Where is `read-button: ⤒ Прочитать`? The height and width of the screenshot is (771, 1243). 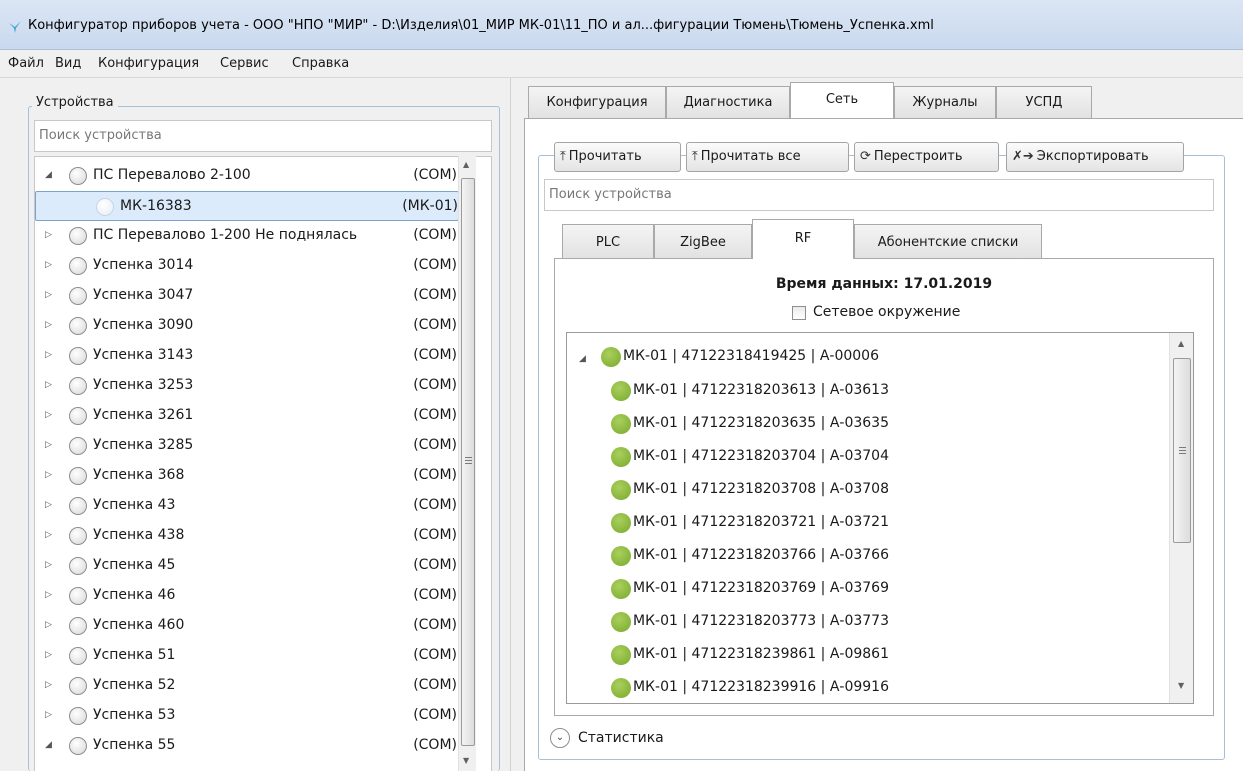
read-button: ⤒ Прочитать is located at coordinates (617, 157).